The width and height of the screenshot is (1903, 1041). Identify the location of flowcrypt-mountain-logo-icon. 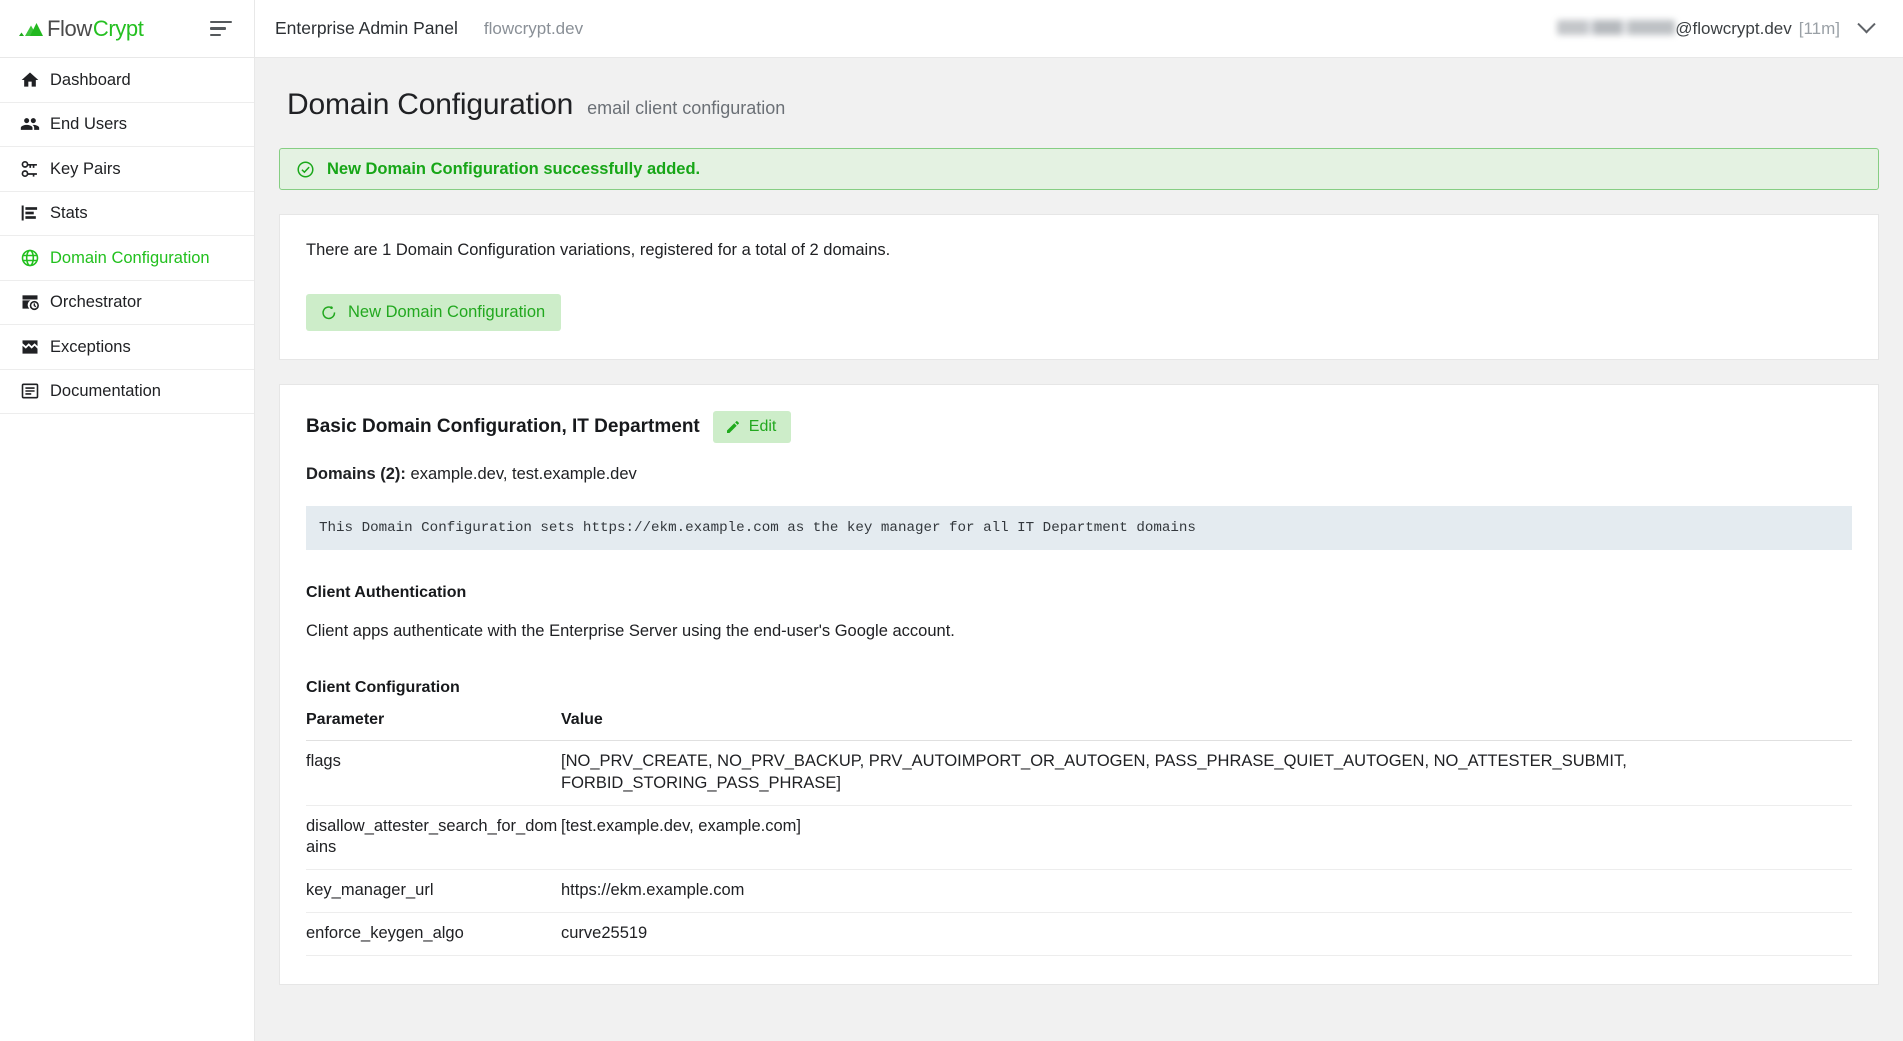
(32, 29).